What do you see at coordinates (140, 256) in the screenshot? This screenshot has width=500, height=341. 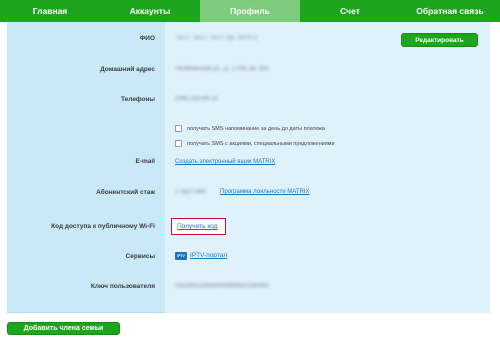 I see `services-label: Сервисы` at bounding box center [140, 256].